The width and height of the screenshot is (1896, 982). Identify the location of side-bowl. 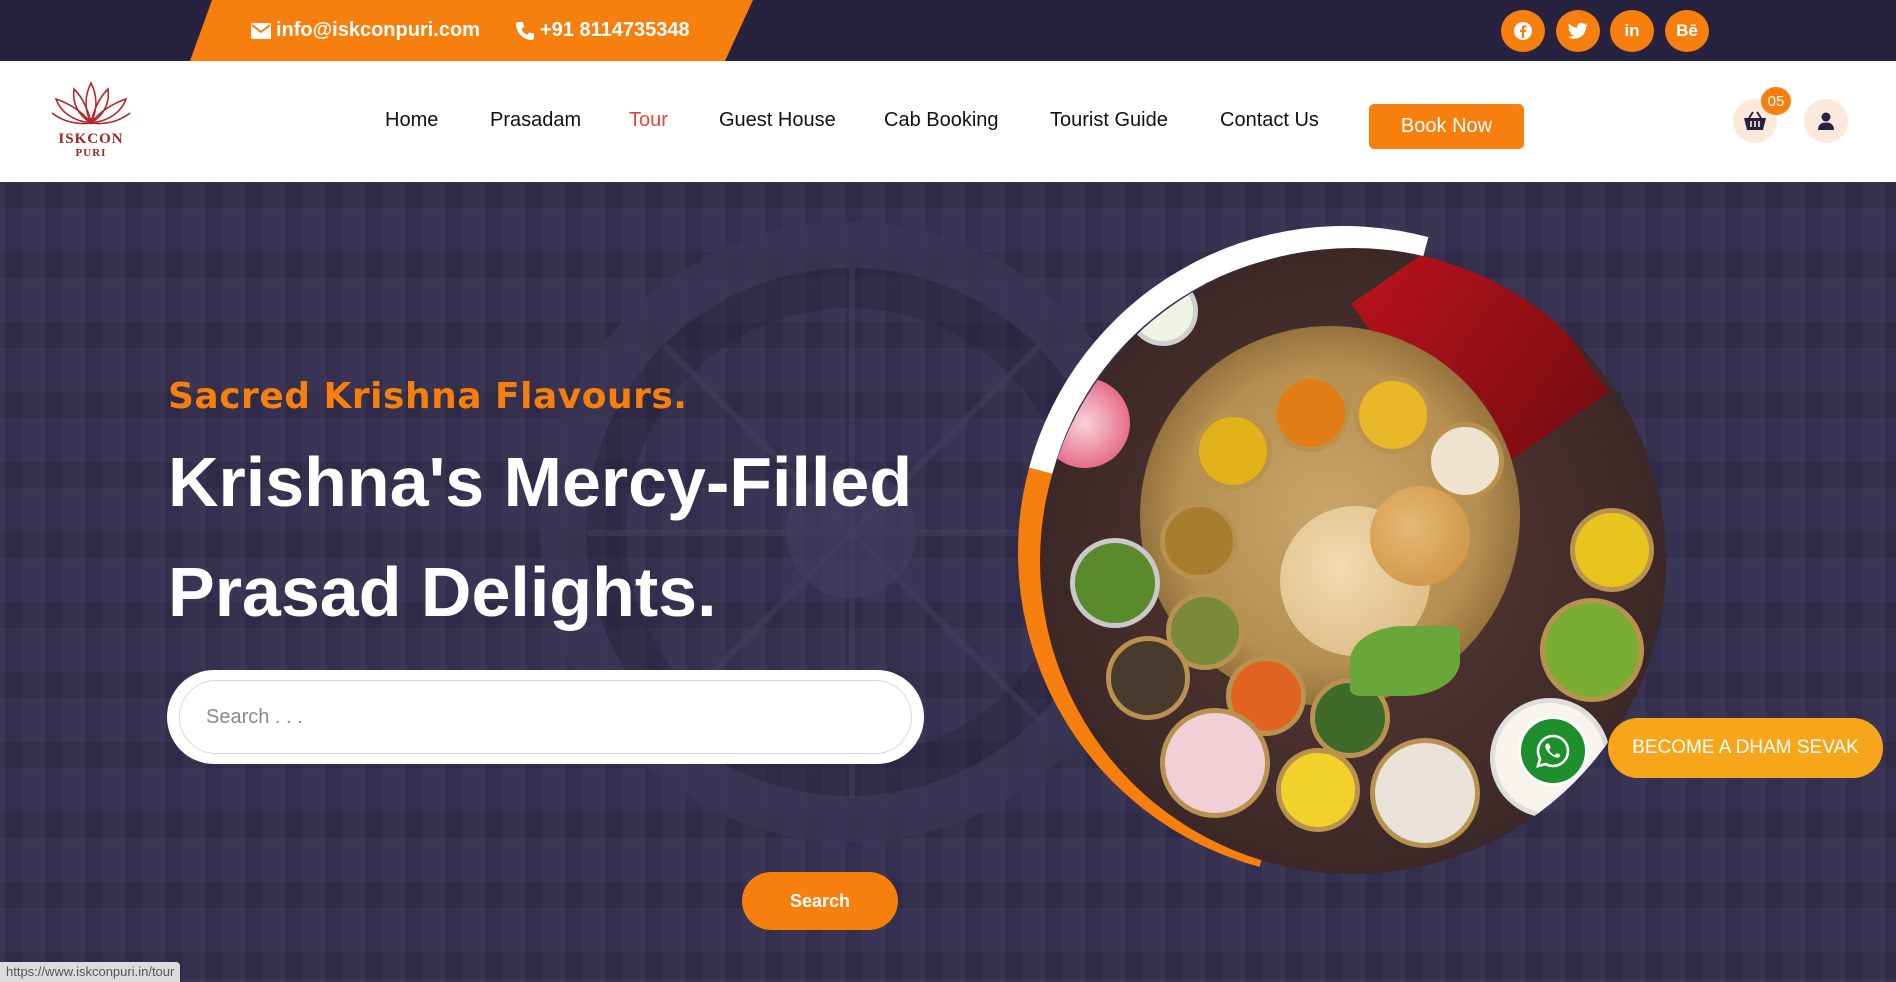
(1115, 583).